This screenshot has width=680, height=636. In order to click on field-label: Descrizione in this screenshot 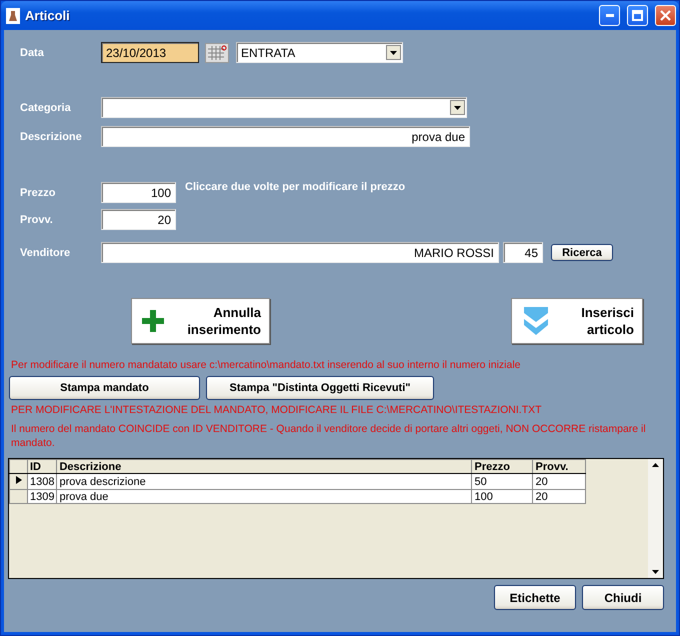, I will do `click(51, 136)`.